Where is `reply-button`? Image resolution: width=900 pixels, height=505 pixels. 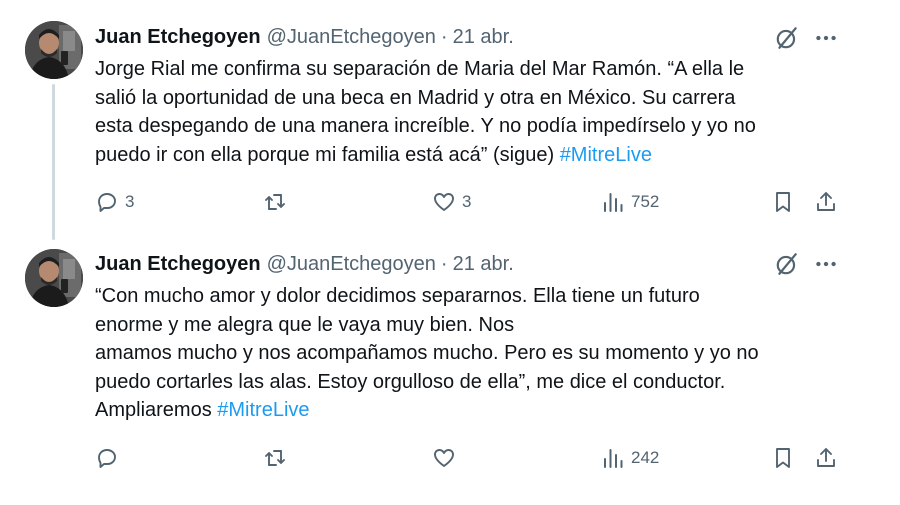 reply-button is located at coordinates (110, 458).